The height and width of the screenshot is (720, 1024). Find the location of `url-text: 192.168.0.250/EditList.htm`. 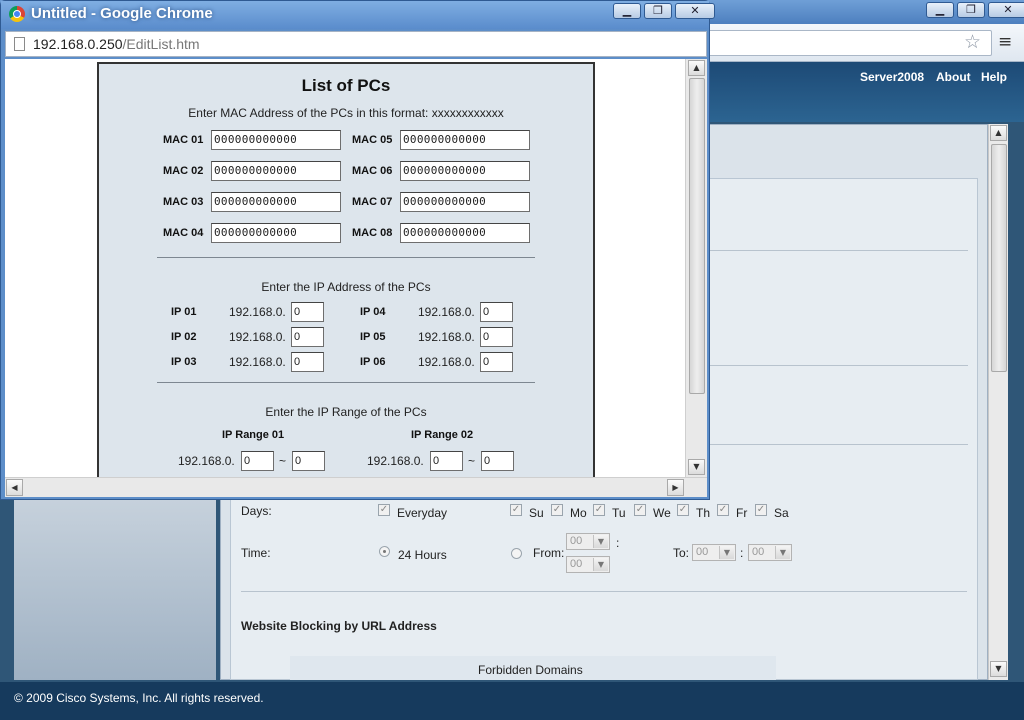

url-text: 192.168.0.250/EditList.htm is located at coordinates (116, 44).